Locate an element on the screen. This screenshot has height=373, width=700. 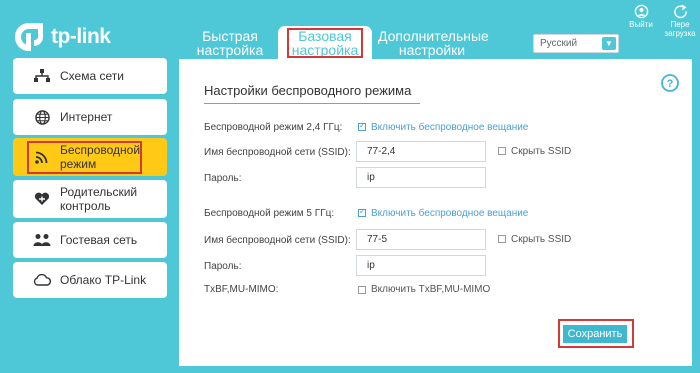
sidebar-item-label: Облако TP-Link is located at coordinates (103, 280).